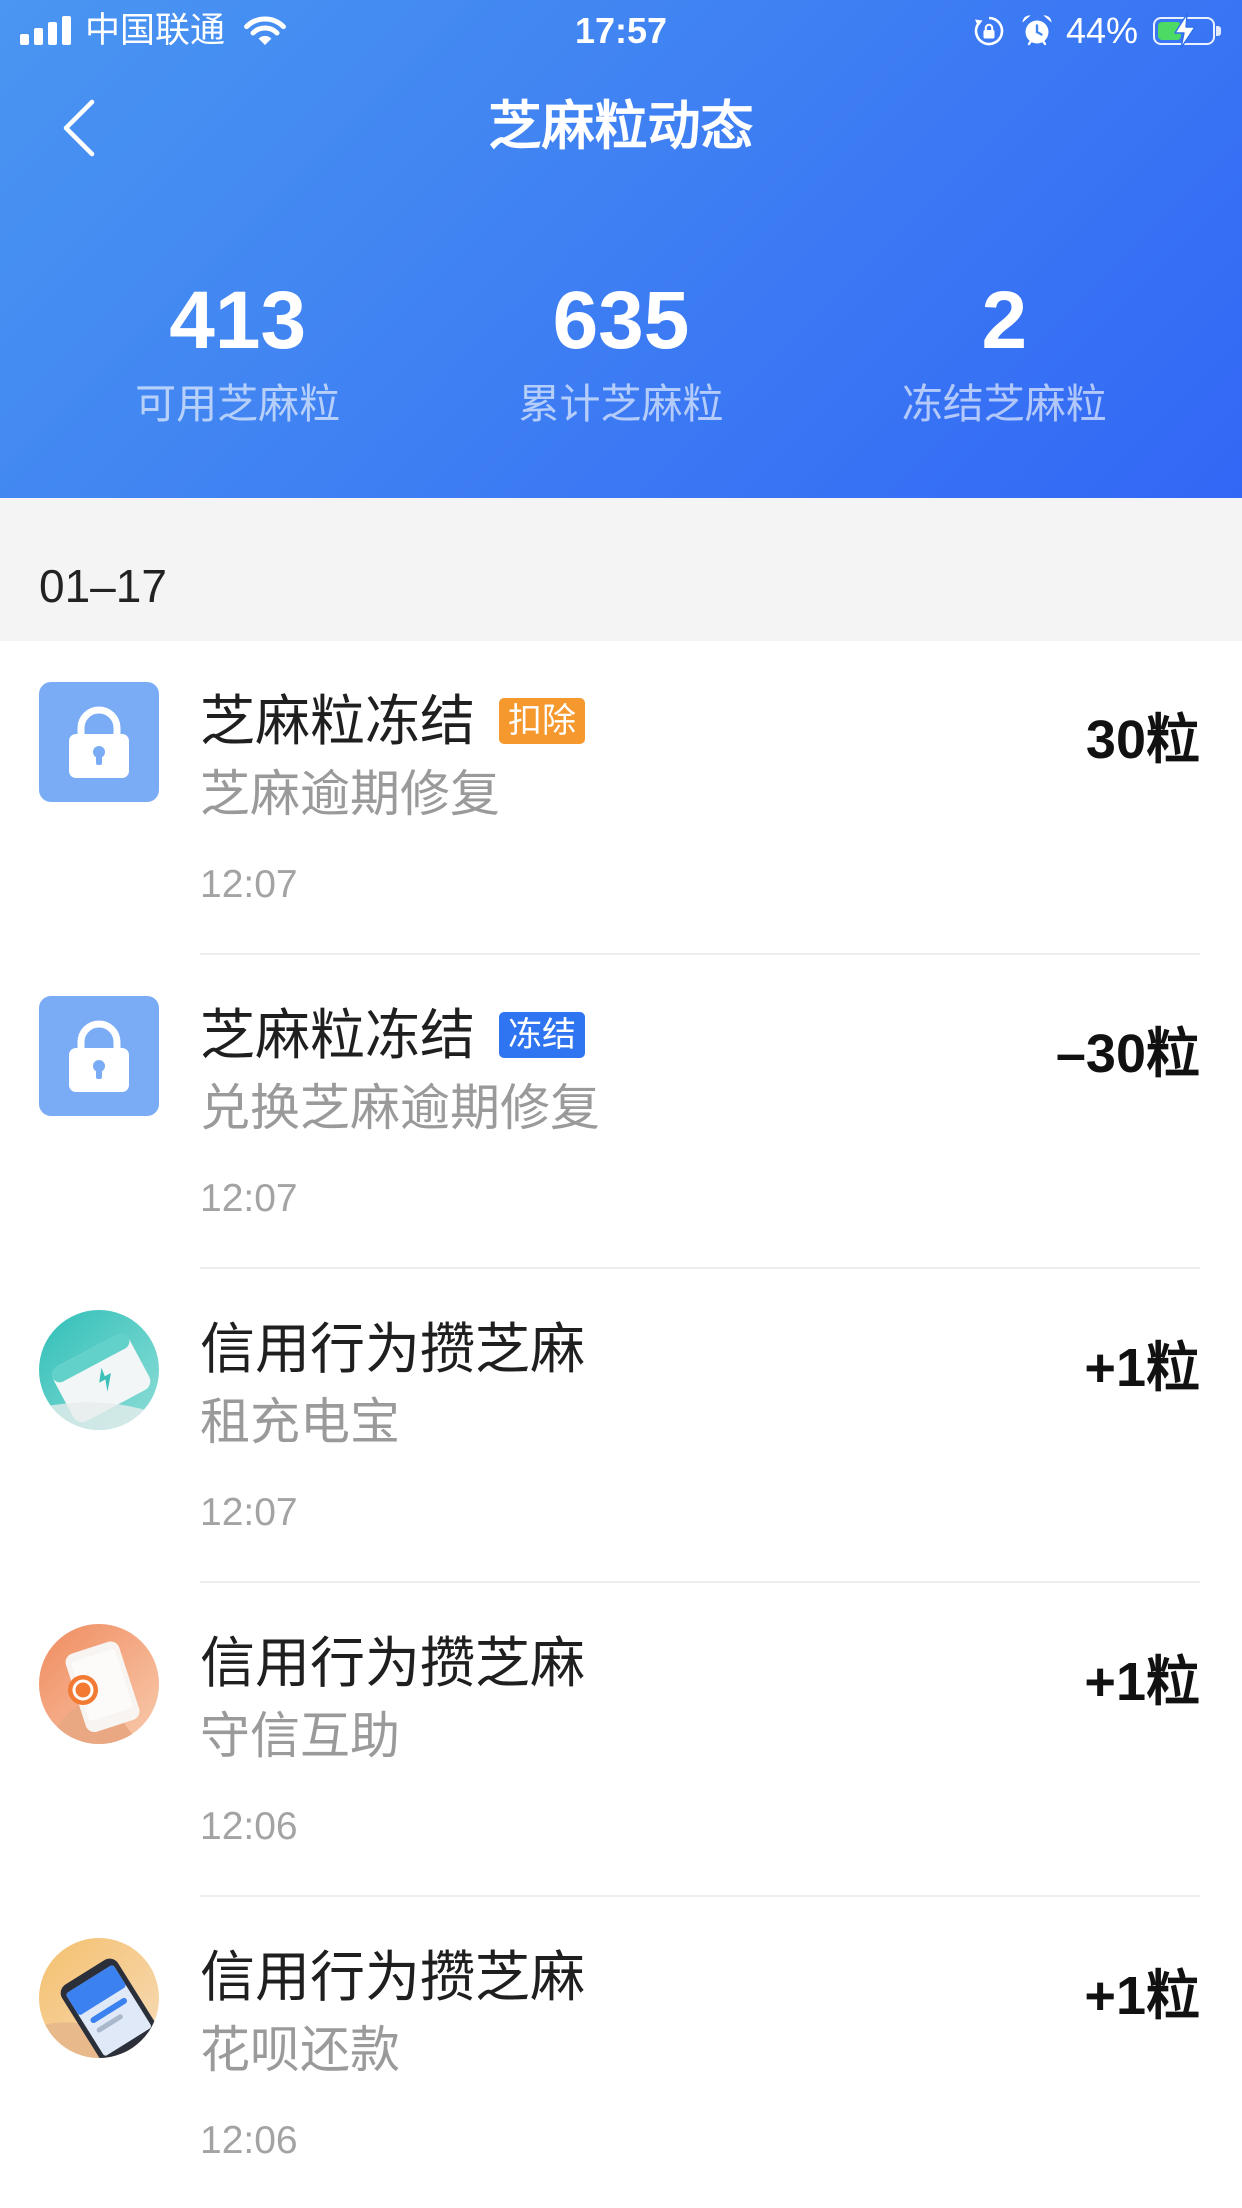  I want to click on record-subtitle: 兑换芝麻逾期修复, so click(400, 1108).